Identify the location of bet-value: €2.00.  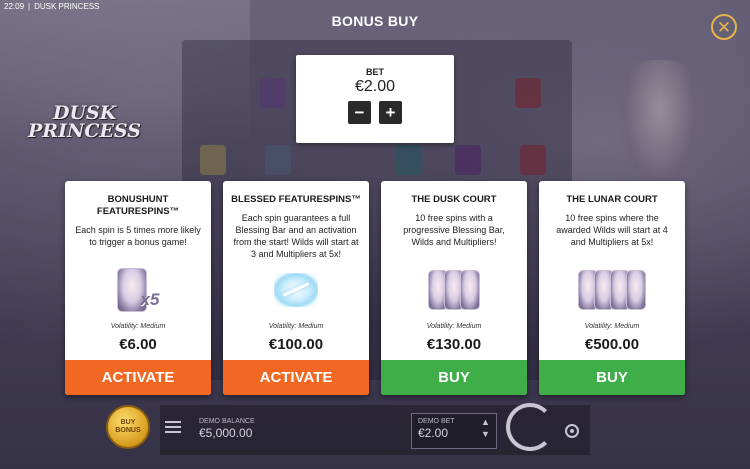
(375, 86).